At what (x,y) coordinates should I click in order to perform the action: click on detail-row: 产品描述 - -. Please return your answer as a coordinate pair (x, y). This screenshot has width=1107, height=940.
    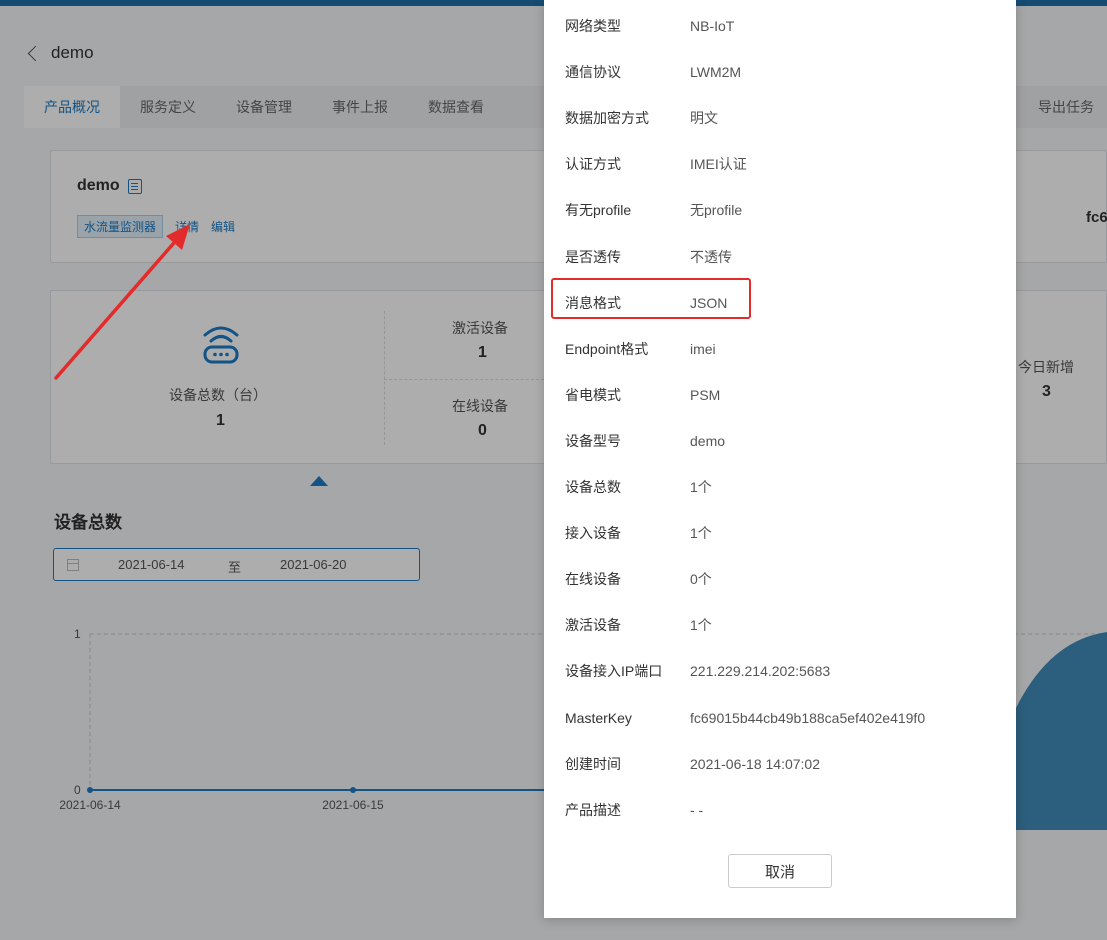
    Looking at the image, I should click on (634, 810).